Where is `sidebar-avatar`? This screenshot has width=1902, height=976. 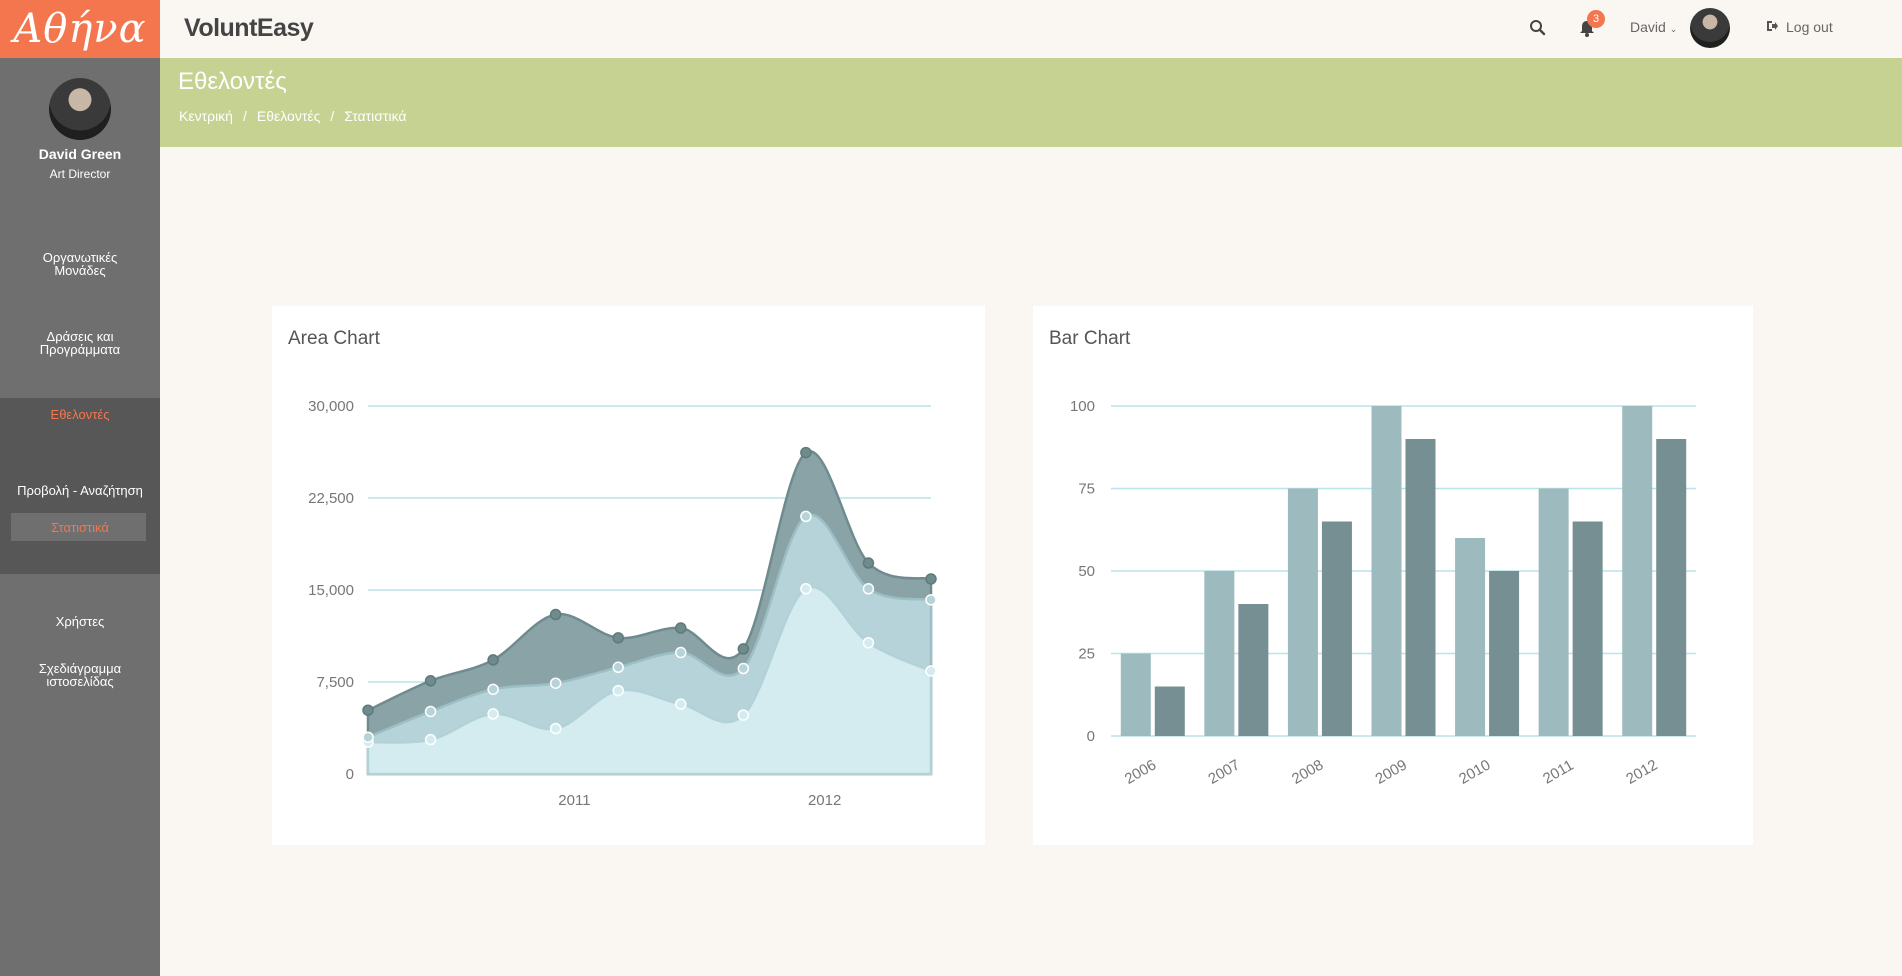
sidebar-avatar is located at coordinates (80, 109).